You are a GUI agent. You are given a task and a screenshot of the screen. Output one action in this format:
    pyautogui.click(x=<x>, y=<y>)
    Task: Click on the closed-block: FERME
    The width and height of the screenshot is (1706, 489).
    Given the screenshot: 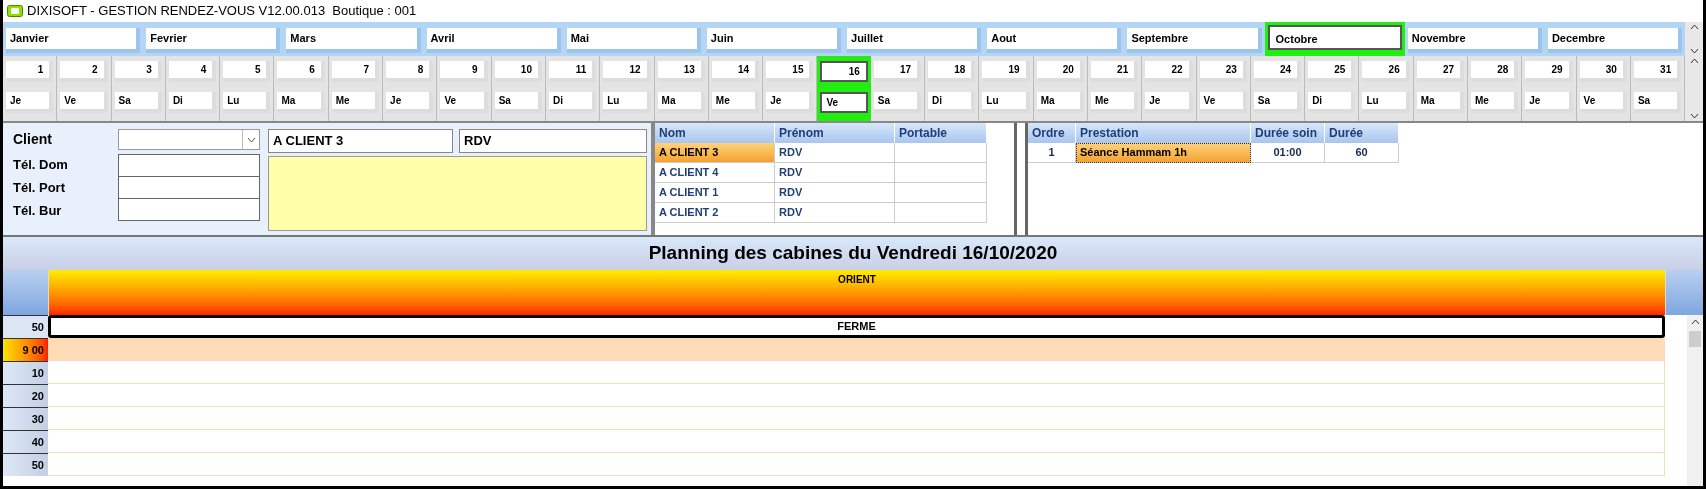 What is the action you would take?
    pyautogui.click(x=856, y=326)
    